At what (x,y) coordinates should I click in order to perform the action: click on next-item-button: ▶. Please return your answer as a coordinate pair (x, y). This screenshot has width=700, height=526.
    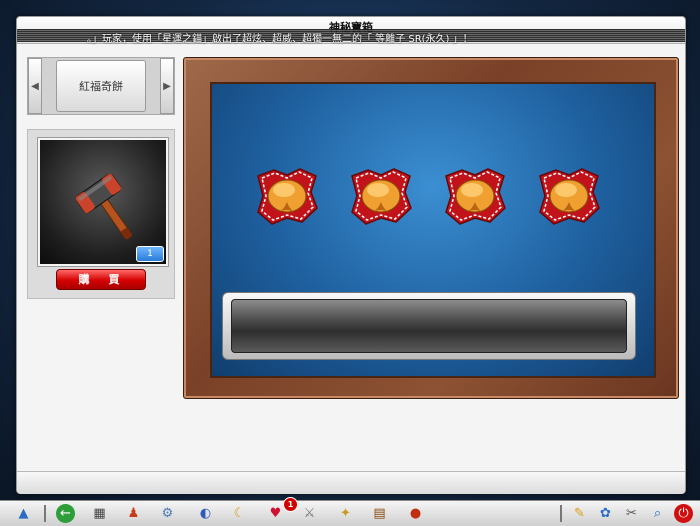
    Looking at the image, I should click on (167, 86).